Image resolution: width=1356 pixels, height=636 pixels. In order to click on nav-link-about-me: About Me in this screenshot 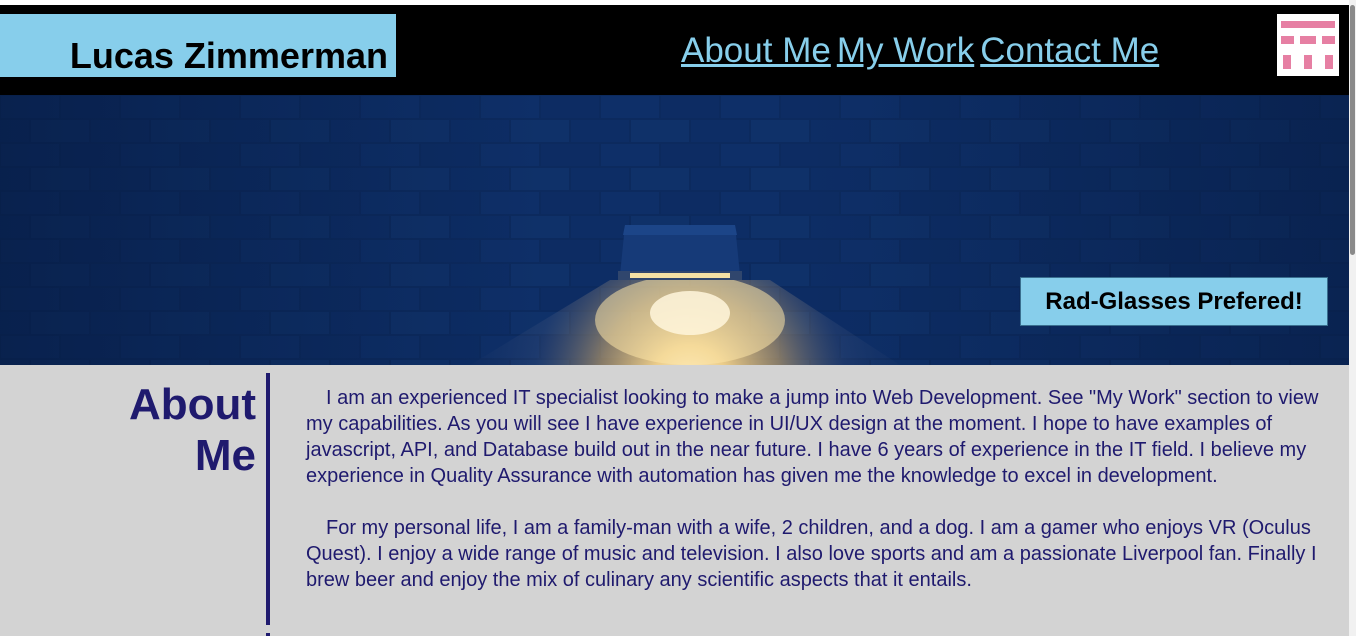, I will do `click(756, 50)`.